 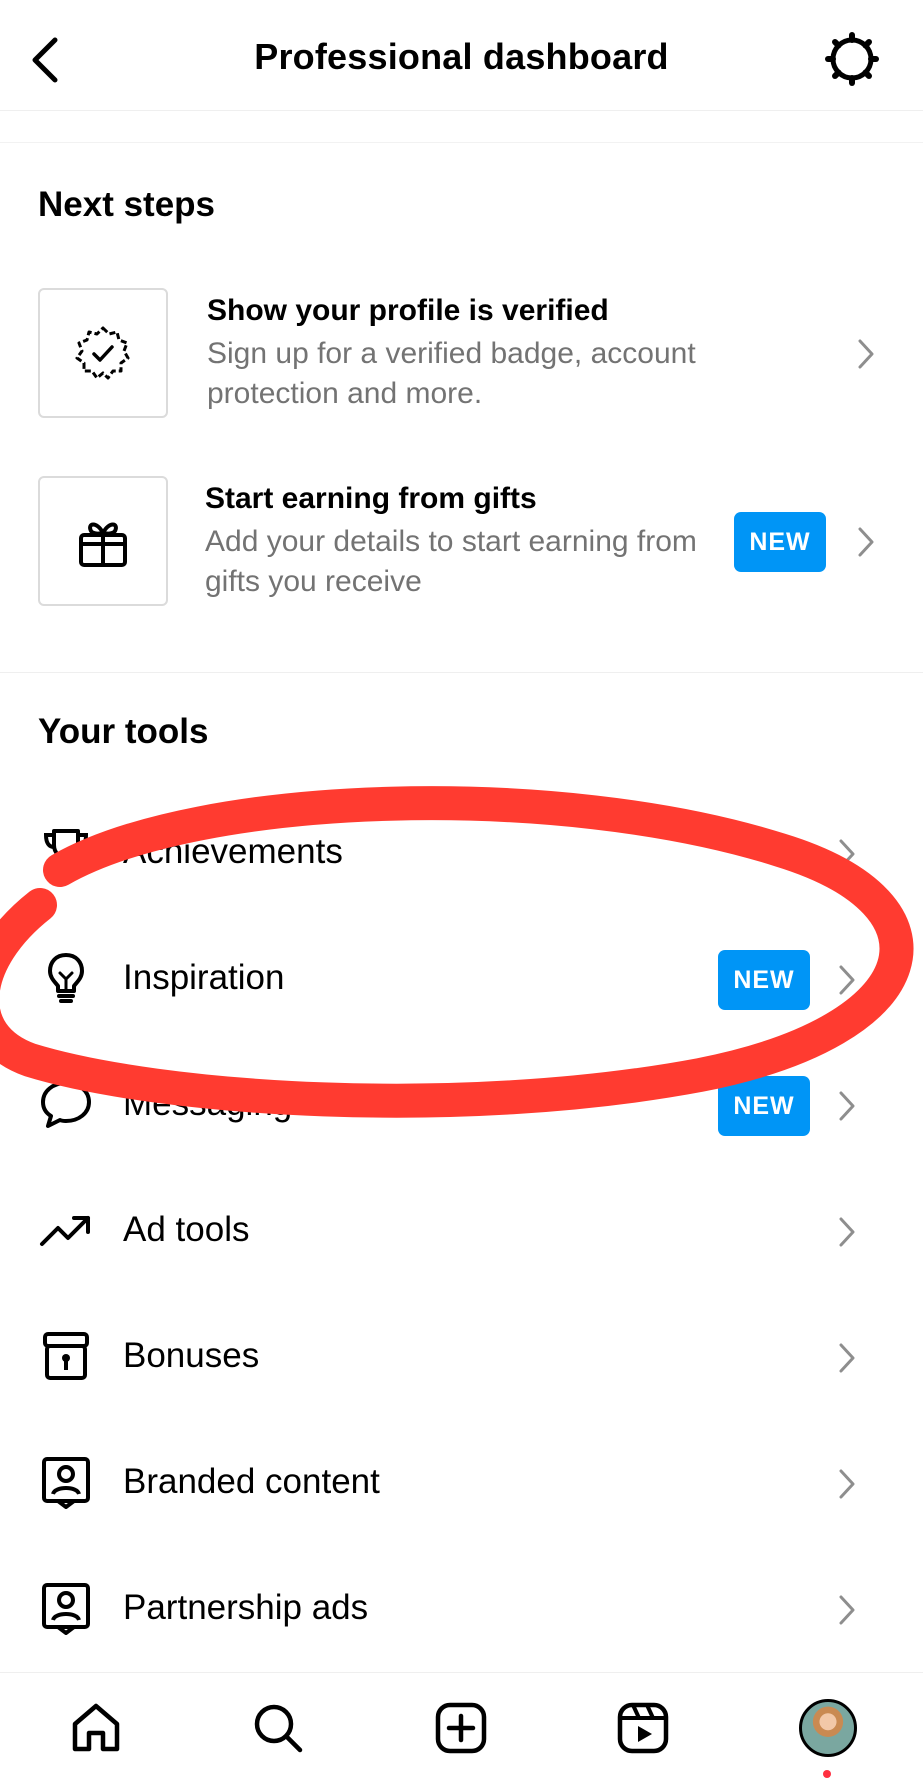 What do you see at coordinates (246, 1607) in the screenshot?
I see `tool-label: Partnership ads` at bounding box center [246, 1607].